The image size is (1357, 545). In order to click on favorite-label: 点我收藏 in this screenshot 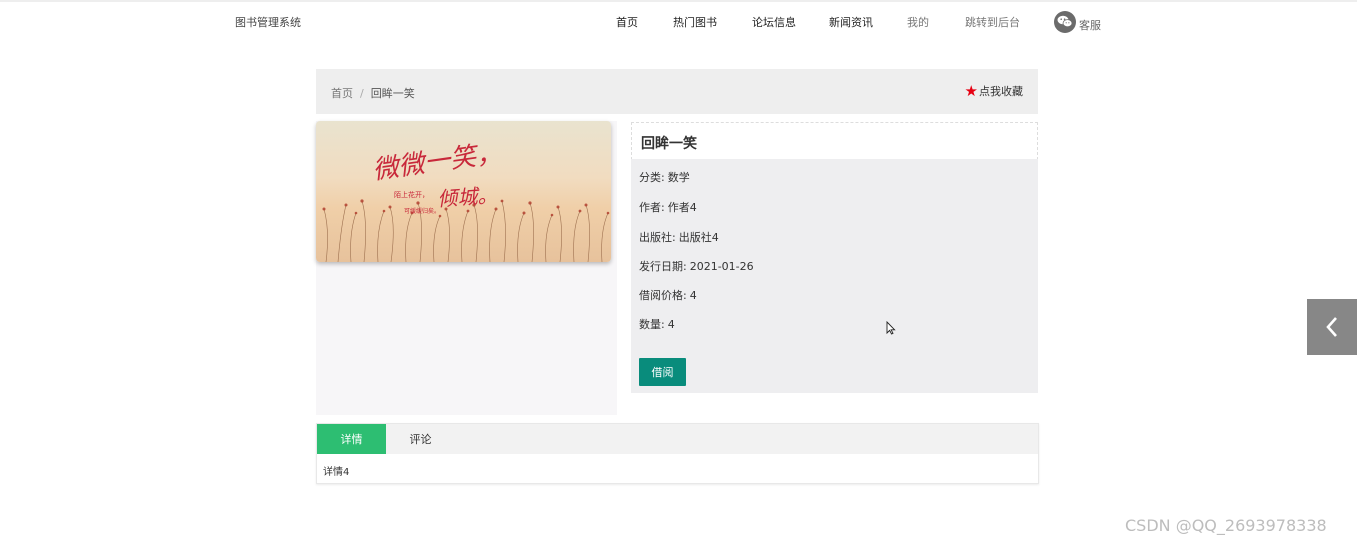, I will do `click(1001, 91)`.